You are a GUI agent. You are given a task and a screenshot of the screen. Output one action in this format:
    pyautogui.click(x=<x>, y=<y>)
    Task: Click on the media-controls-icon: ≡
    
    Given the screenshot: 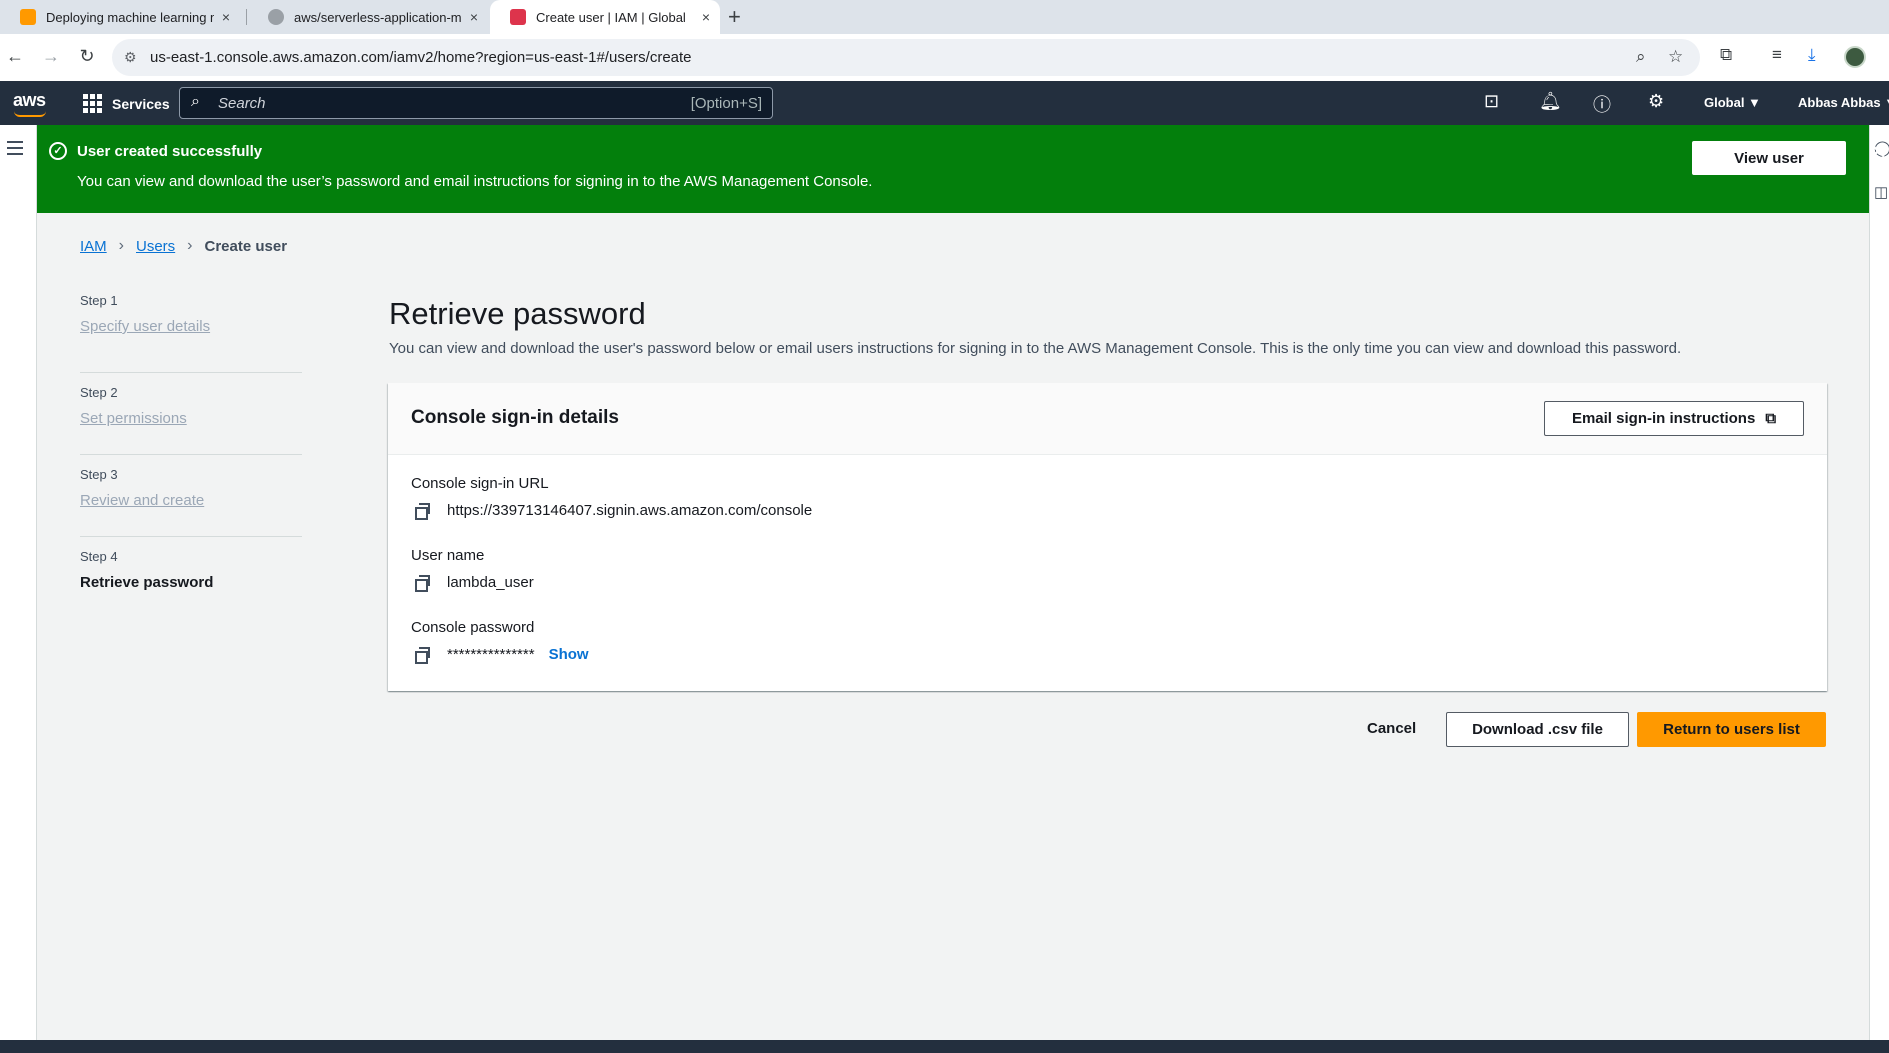 What is the action you would take?
    pyautogui.click(x=1777, y=55)
    